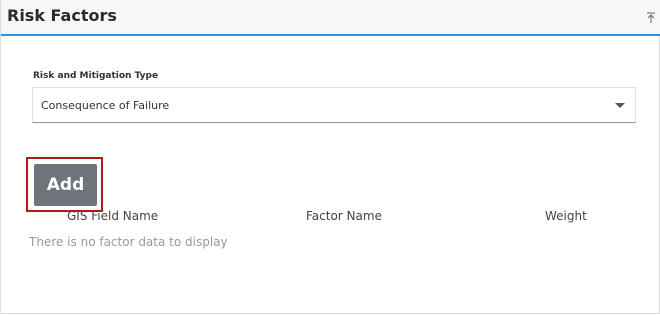 This screenshot has height=315, width=660. Describe the element at coordinates (334, 105) in the screenshot. I see `risk-type-select: Consequence of Failure` at that location.